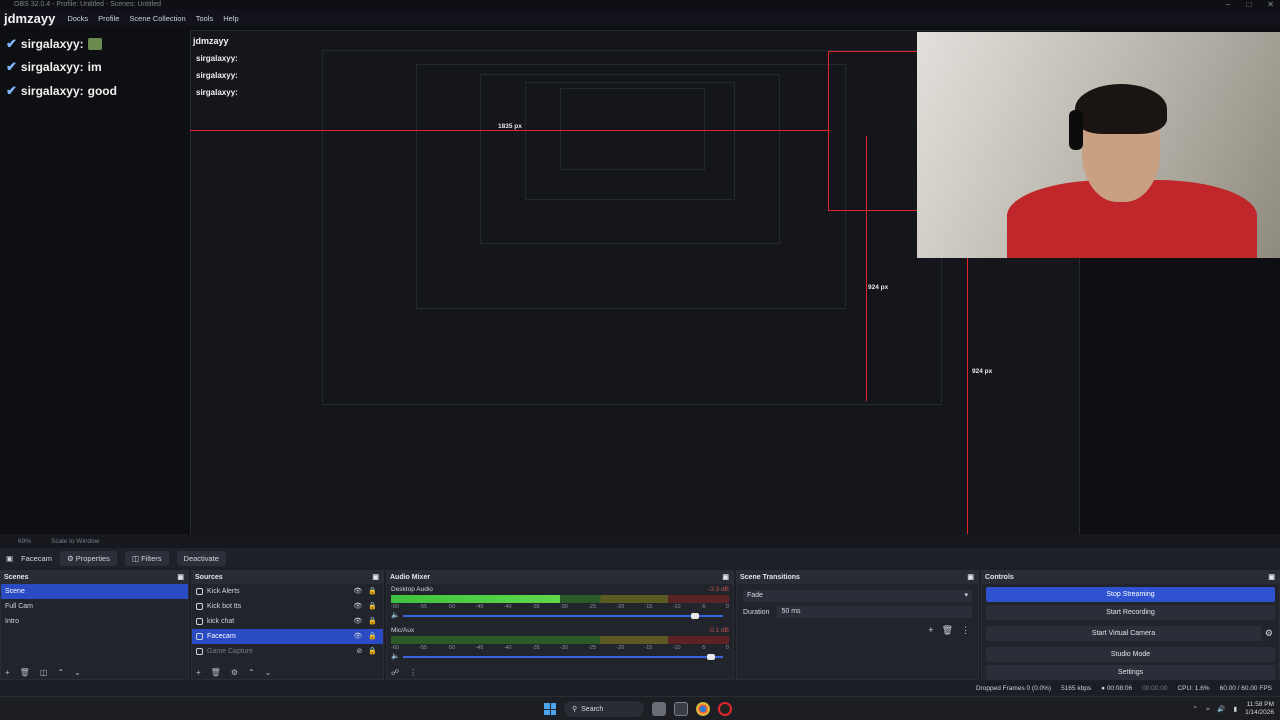  What do you see at coordinates (1076, 688) in the screenshot?
I see `bitrate: 5165 kbps` at bounding box center [1076, 688].